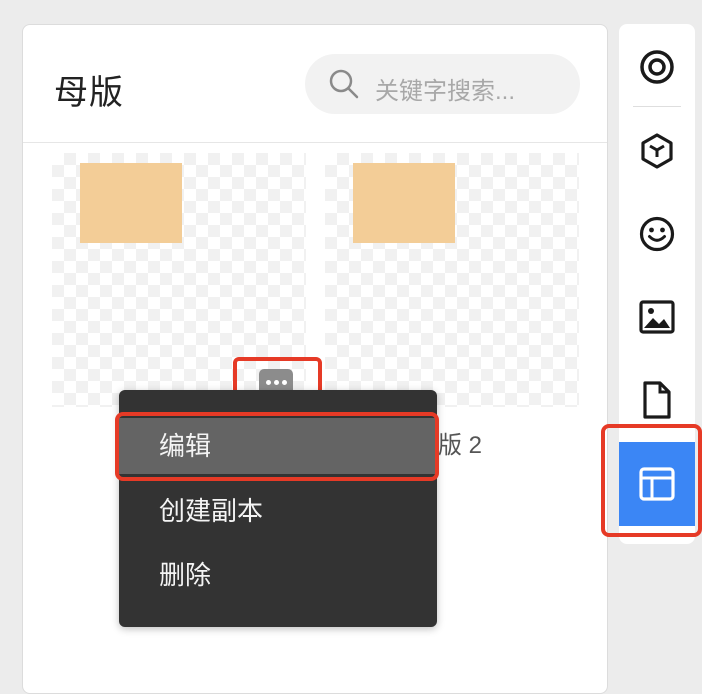  I want to click on rail-divider, so click(657, 106).